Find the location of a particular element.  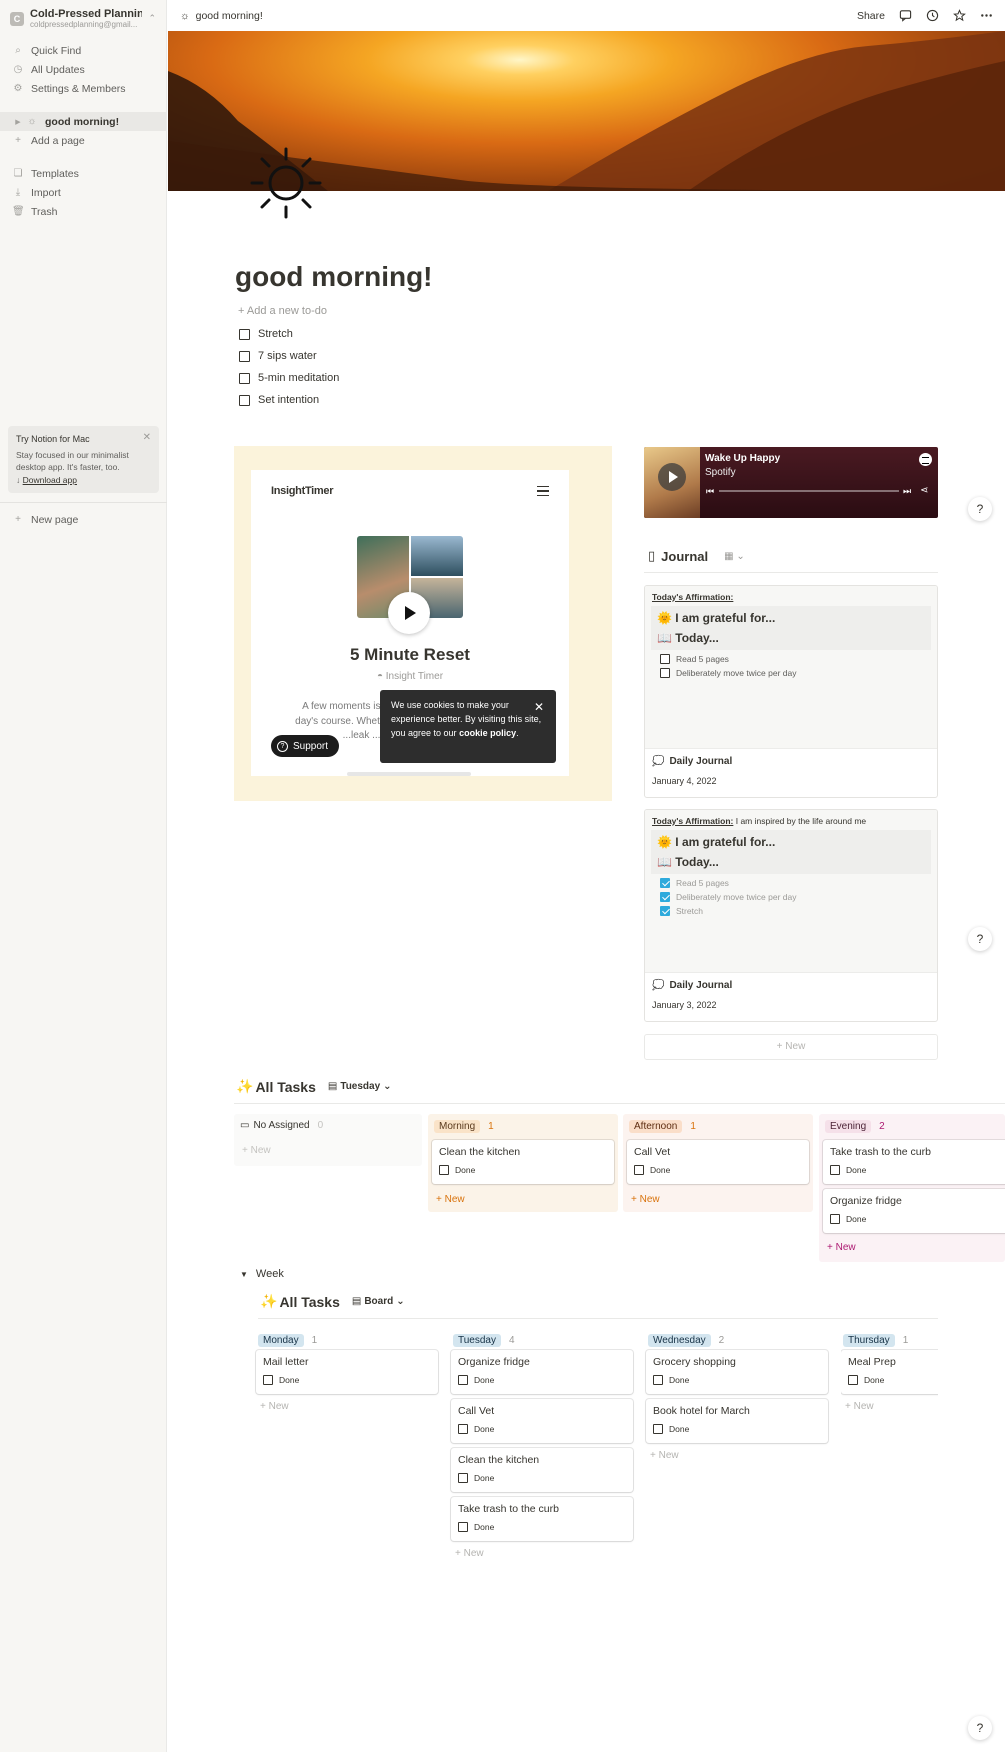

task-card: Mail letter Done is located at coordinates (347, 1372).